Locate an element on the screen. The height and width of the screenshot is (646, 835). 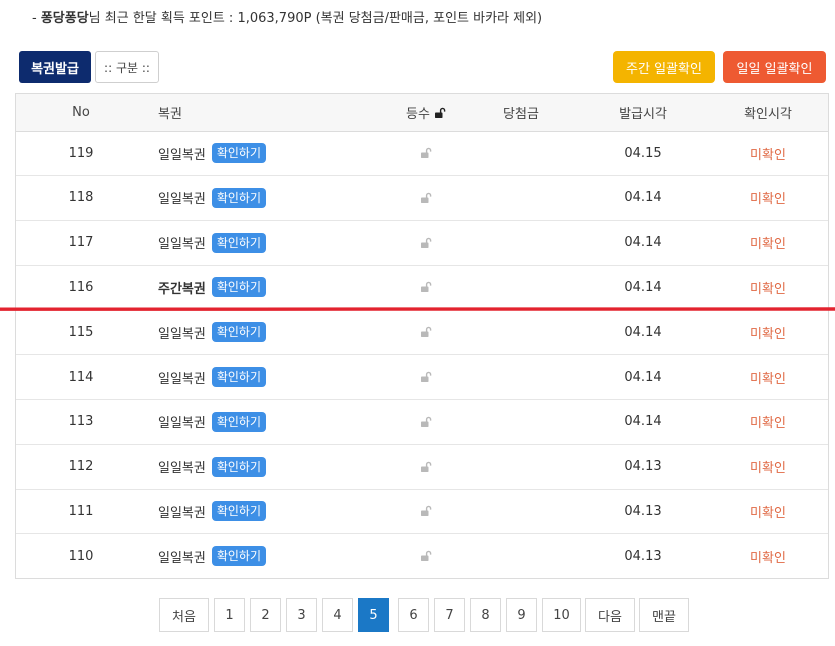
table-row: 116 주간복권 확인하기 04.14 미확인 is located at coordinates (422, 288).